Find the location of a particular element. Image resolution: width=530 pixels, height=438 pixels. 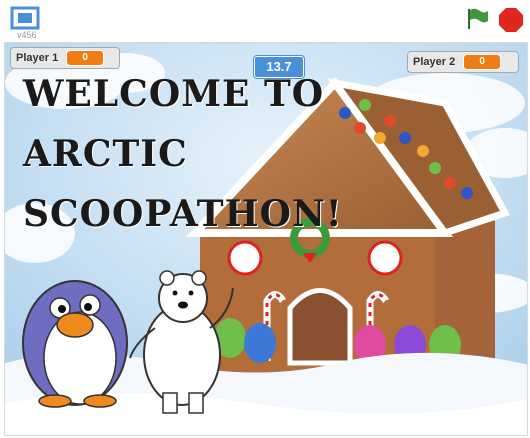

player1-label: Player 1 is located at coordinates (37, 58).